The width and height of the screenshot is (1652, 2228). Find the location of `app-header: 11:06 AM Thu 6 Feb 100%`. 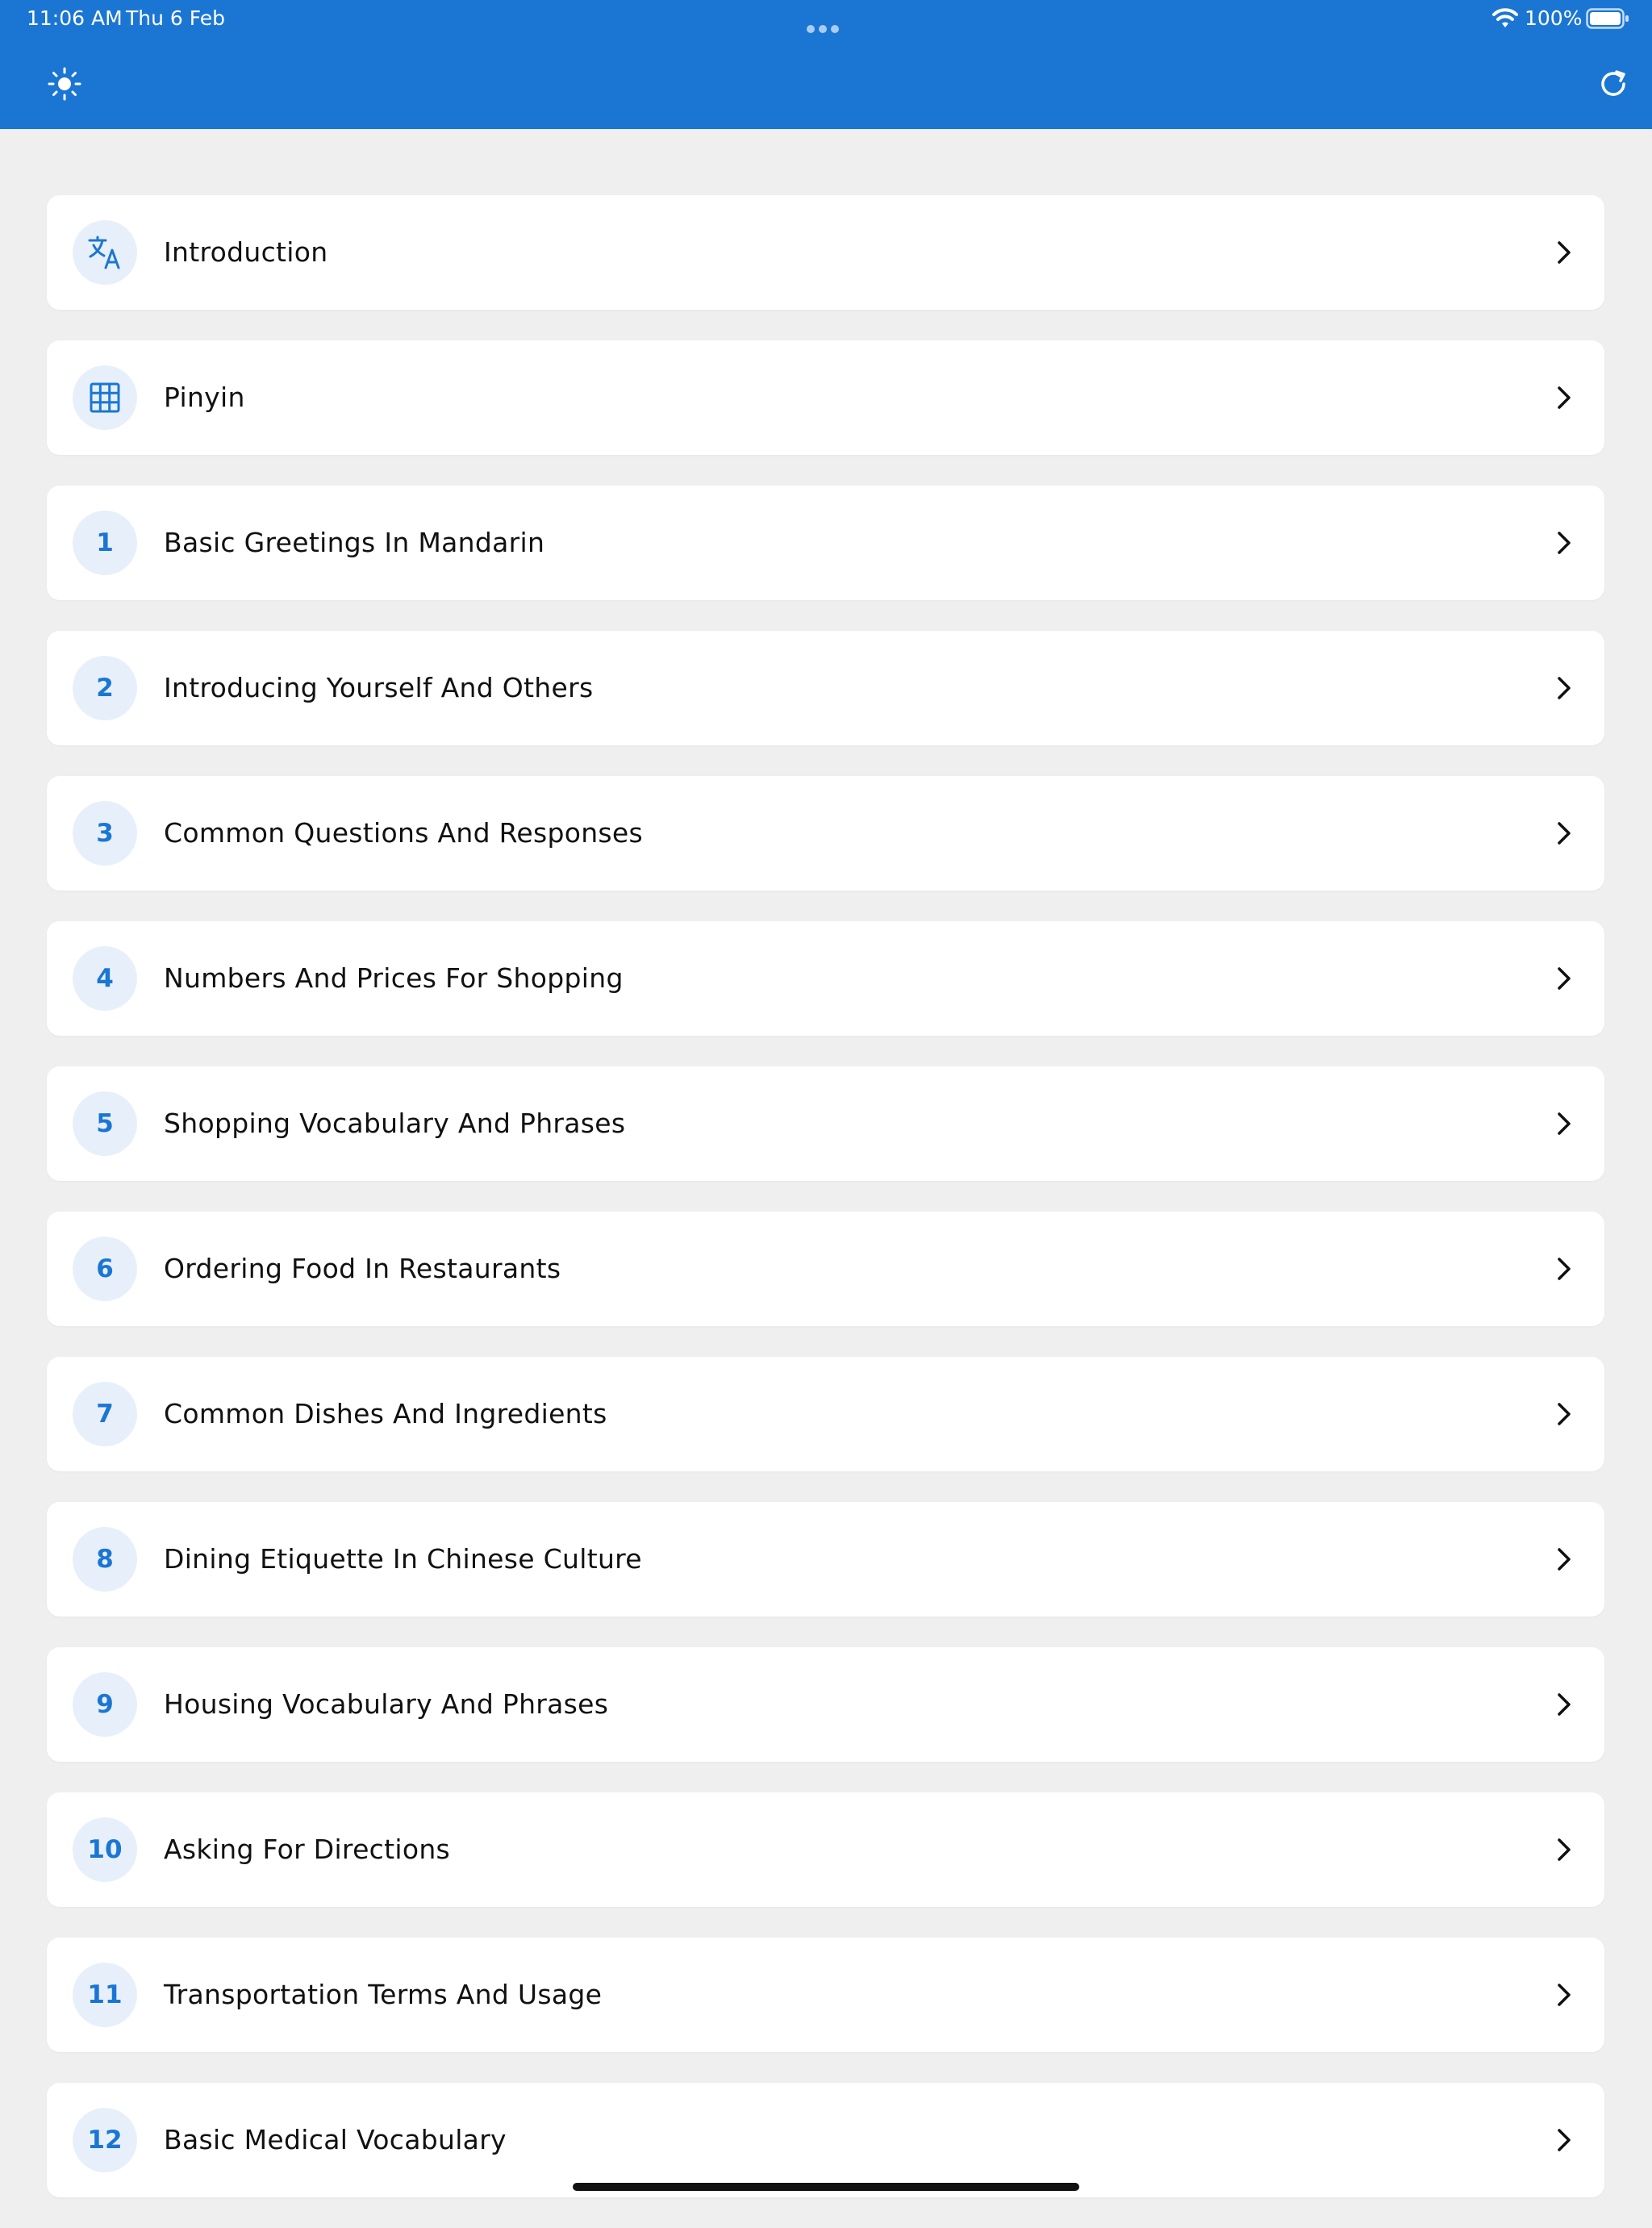

app-header: 11:06 AM Thu 6 Feb 100% is located at coordinates (826, 64).